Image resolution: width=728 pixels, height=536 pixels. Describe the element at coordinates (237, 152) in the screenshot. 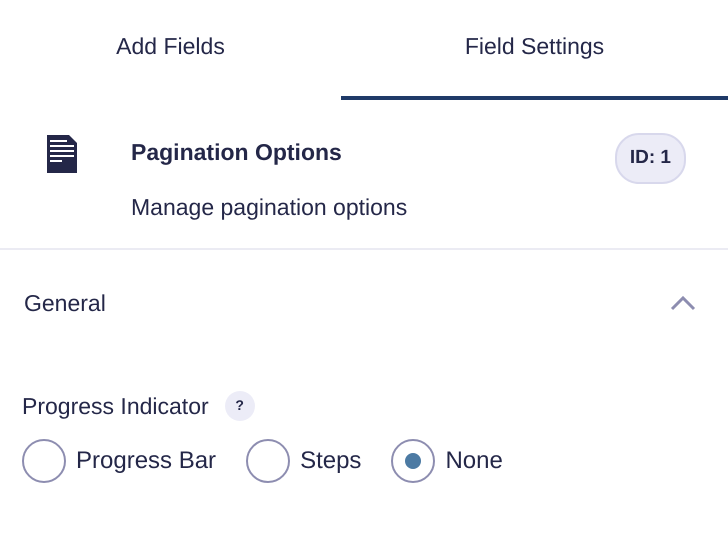

I see `field-title: Pagination Options` at that location.